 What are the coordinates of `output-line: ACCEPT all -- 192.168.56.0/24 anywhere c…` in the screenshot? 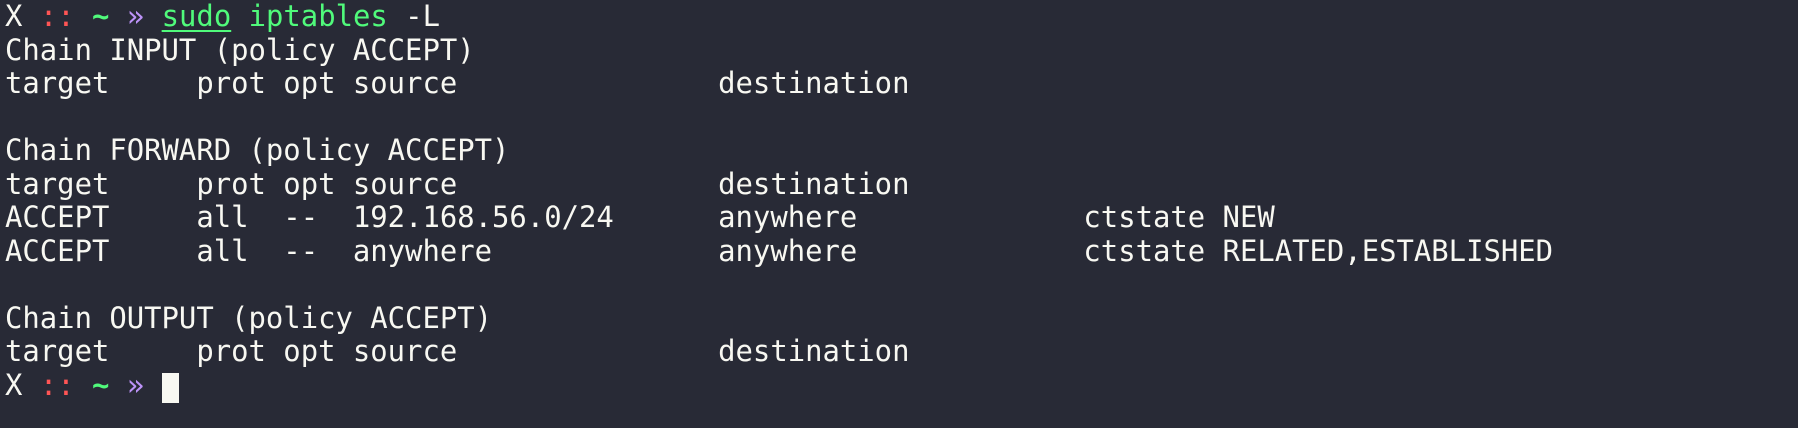 It's located at (640, 217).